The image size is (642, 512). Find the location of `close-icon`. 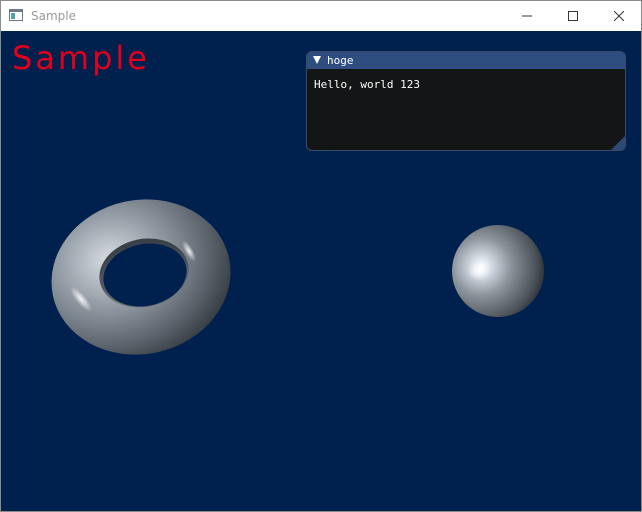

close-icon is located at coordinates (619, 16).